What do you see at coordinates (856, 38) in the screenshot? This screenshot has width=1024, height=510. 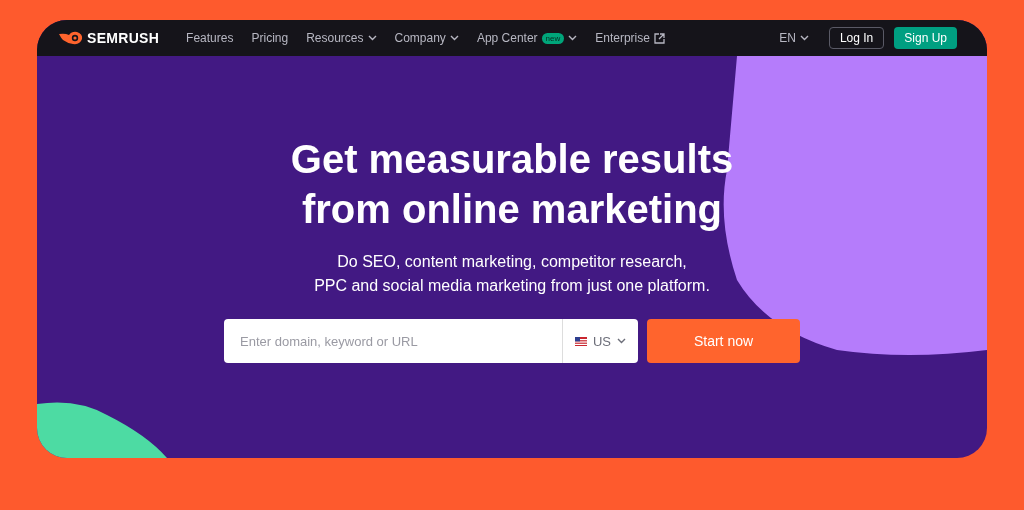 I see `login-button: Log In` at bounding box center [856, 38].